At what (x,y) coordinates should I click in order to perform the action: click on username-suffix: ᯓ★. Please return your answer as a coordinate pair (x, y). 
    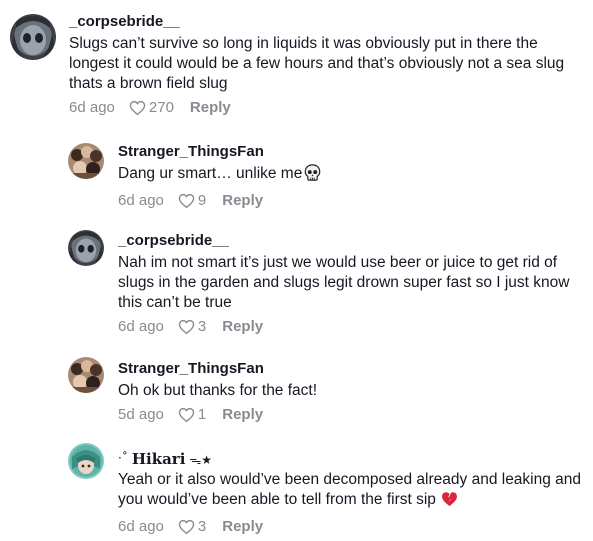
    Looking at the image, I should click on (201, 460).